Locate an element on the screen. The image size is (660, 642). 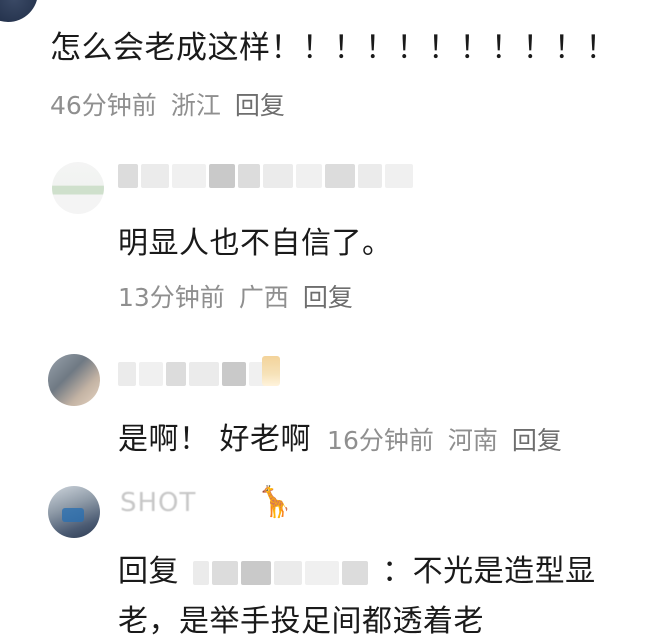
comment-text-continued: 老，是举手投足间都透着老 is located at coordinates (301, 621).